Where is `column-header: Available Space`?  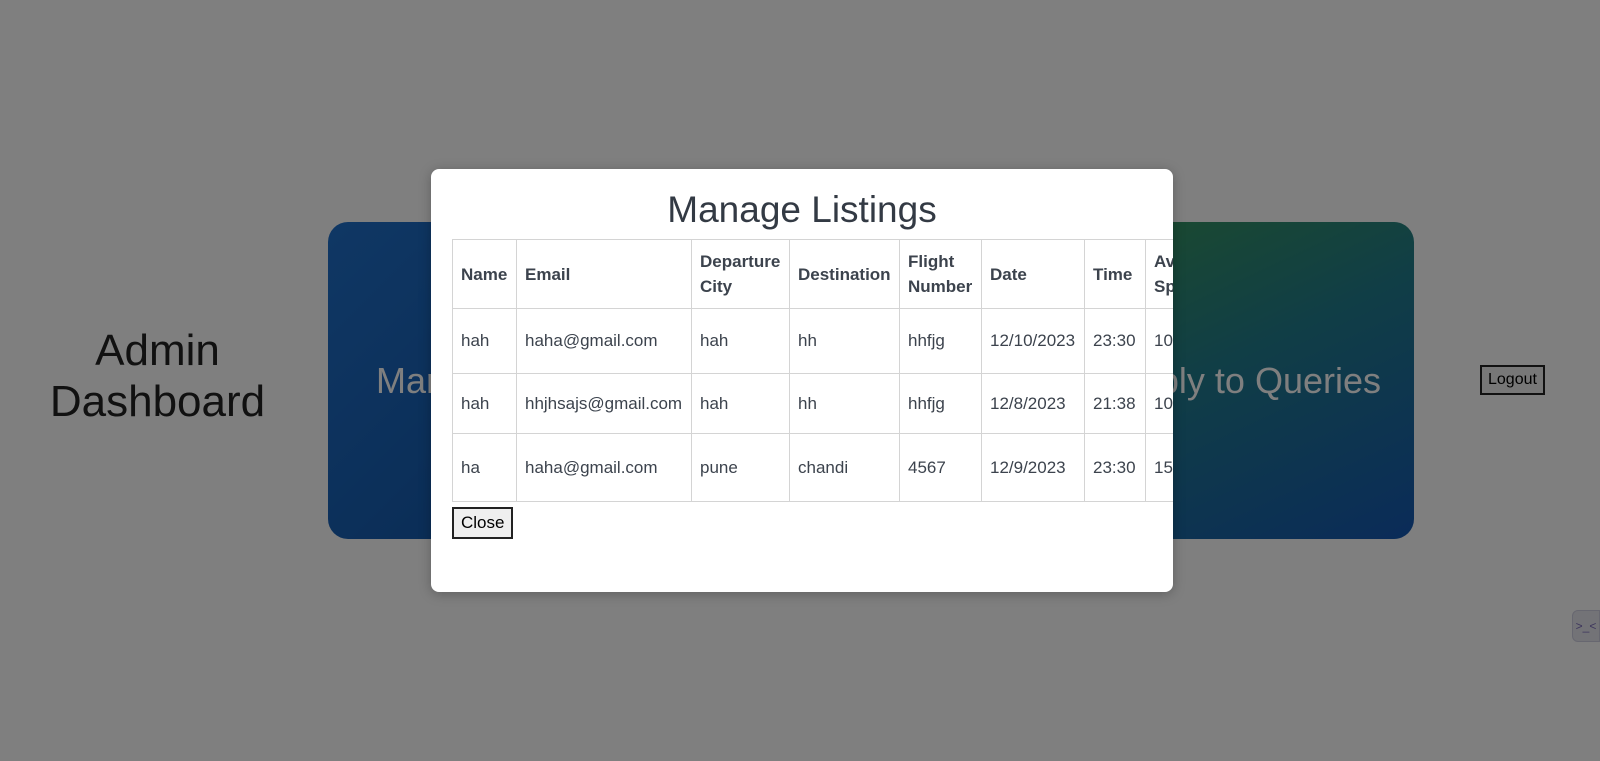 column-header: Available Space is located at coordinates (1159, 274).